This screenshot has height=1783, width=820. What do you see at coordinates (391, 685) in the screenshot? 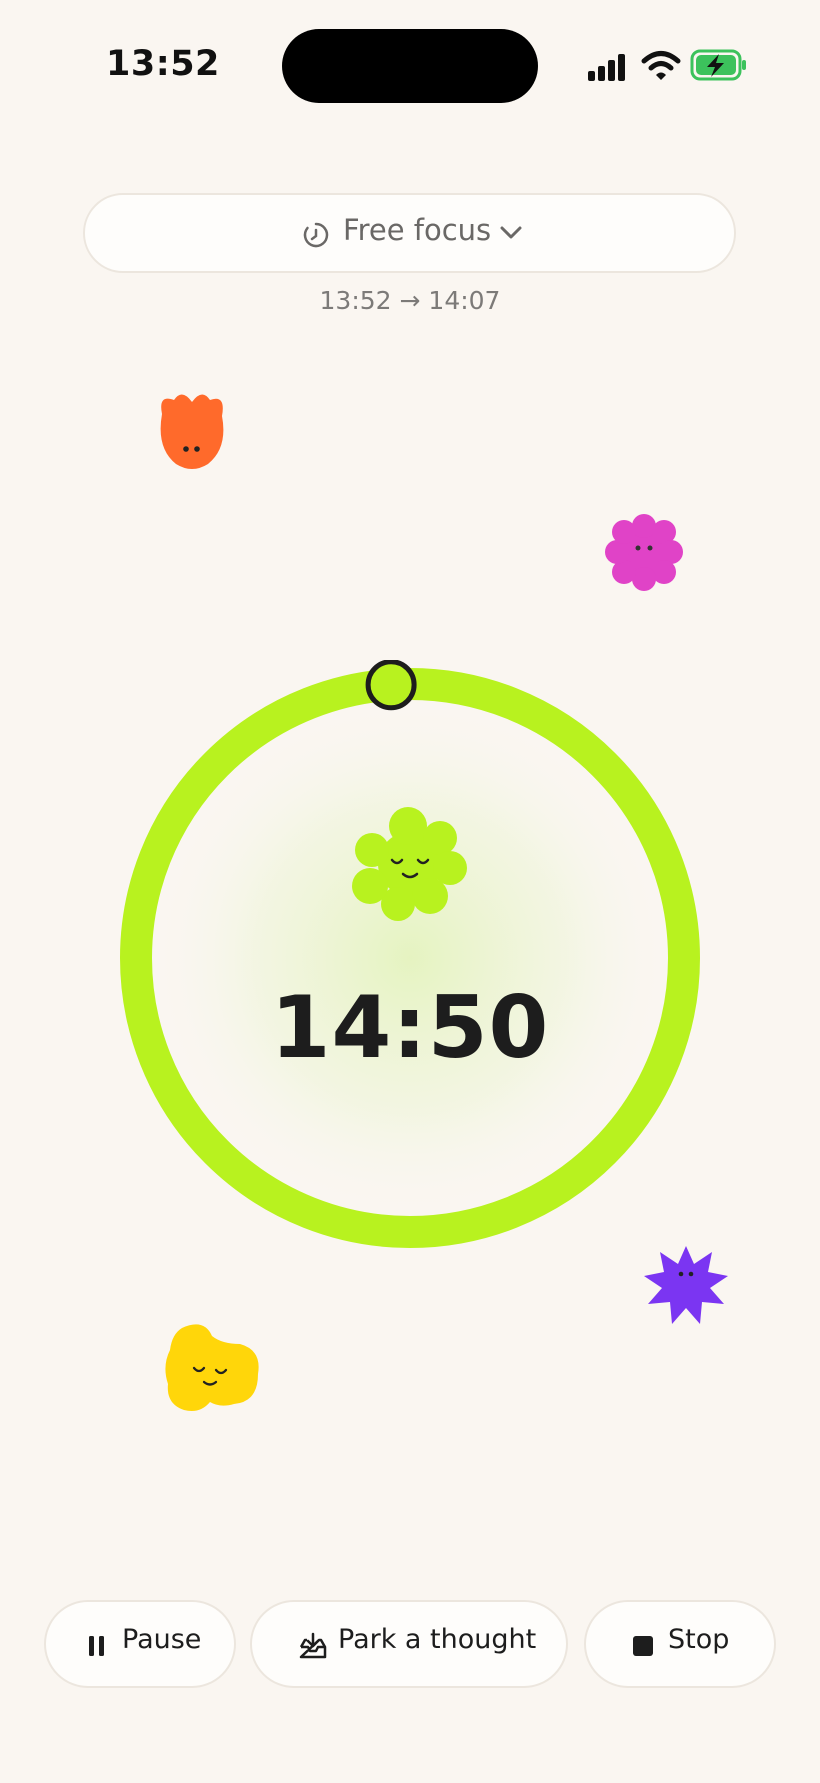
I see `progress-handle` at bounding box center [391, 685].